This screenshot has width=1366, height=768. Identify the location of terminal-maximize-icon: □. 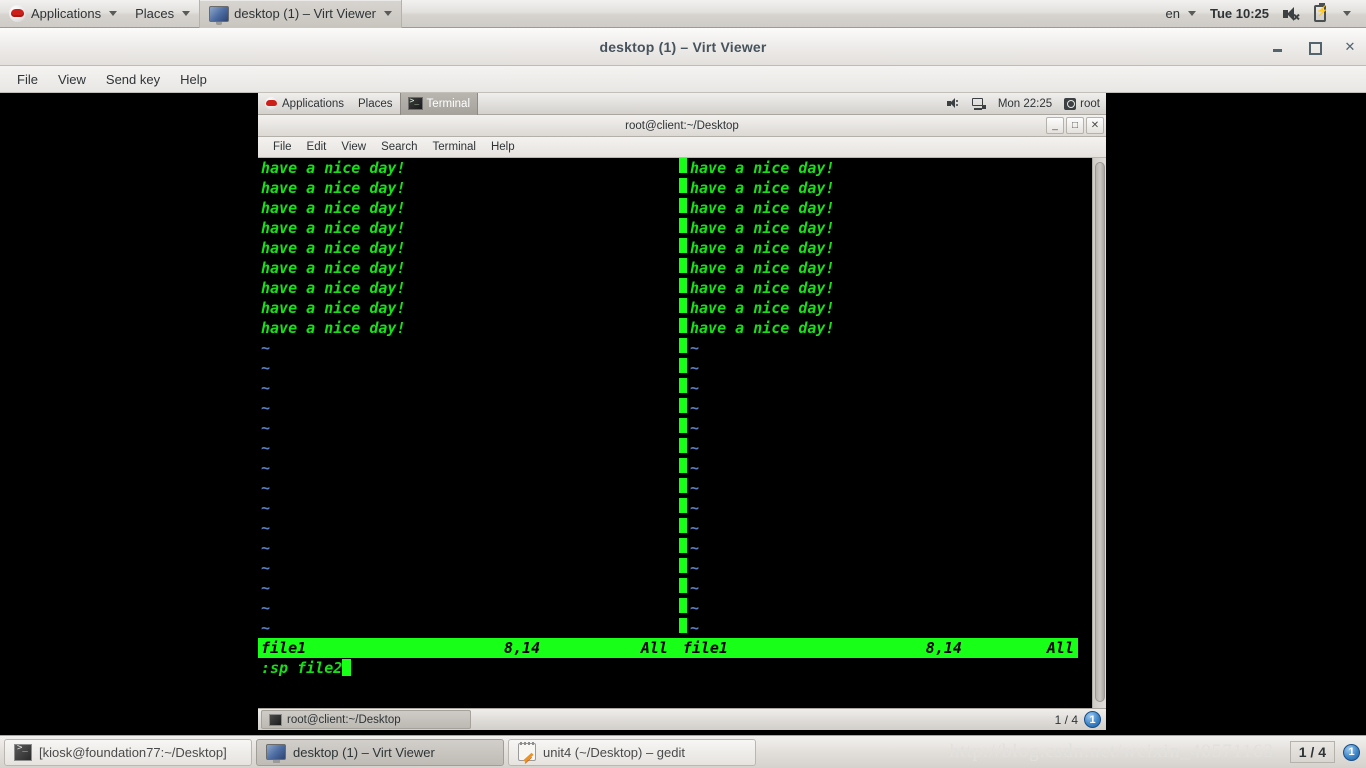
(1075, 125).